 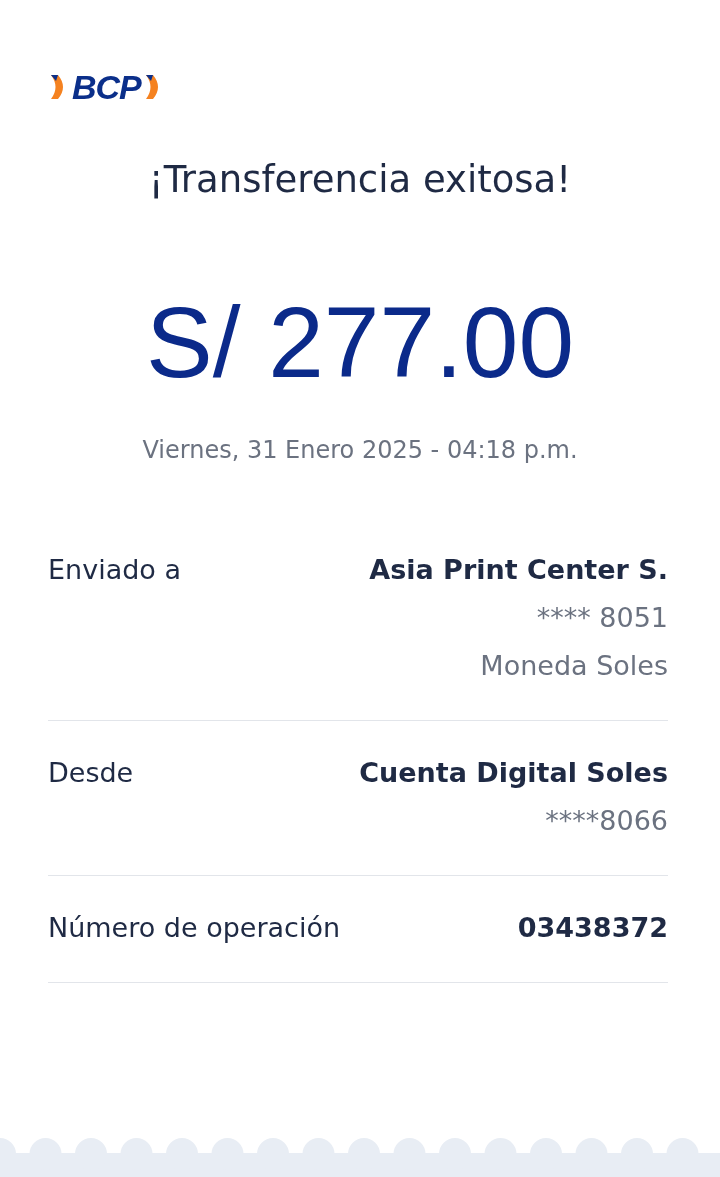 What do you see at coordinates (91, 772) in the screenshot?
I see `detail-label: Desde` at bounding box center [91, 772].